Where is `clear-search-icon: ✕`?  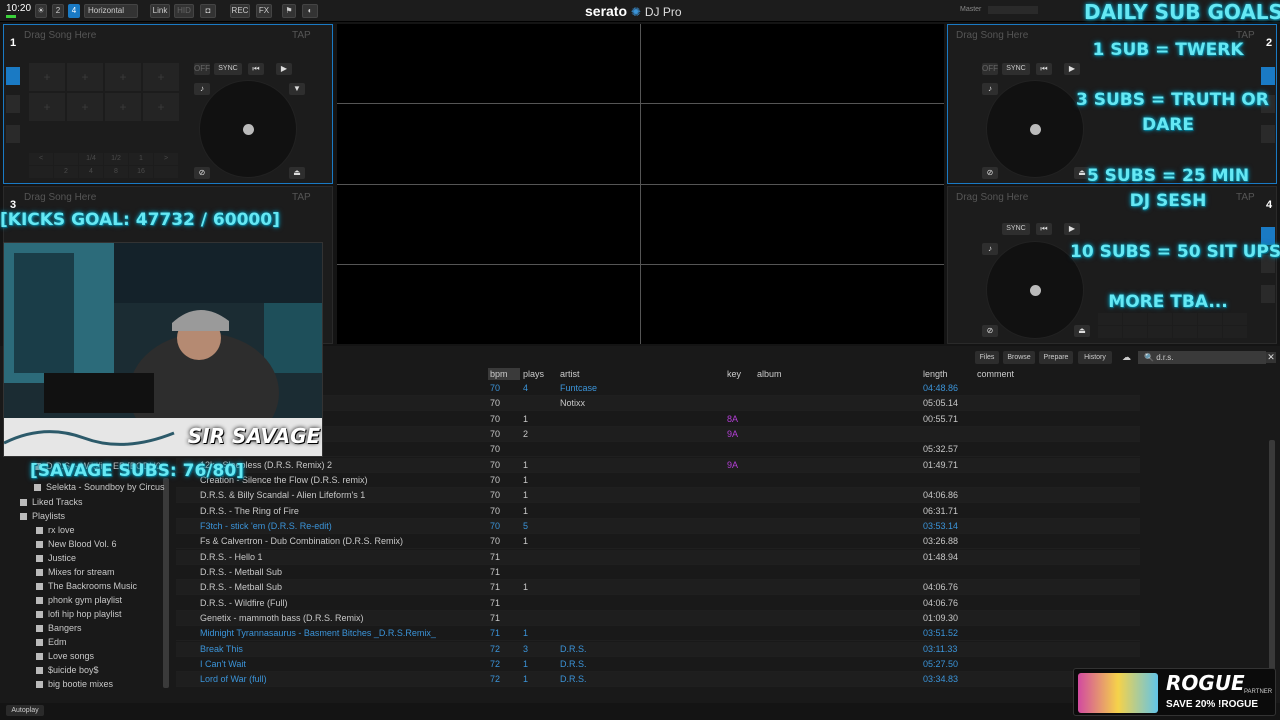 clear-search-icon: ✕ is located at coordinates (1271, 357).